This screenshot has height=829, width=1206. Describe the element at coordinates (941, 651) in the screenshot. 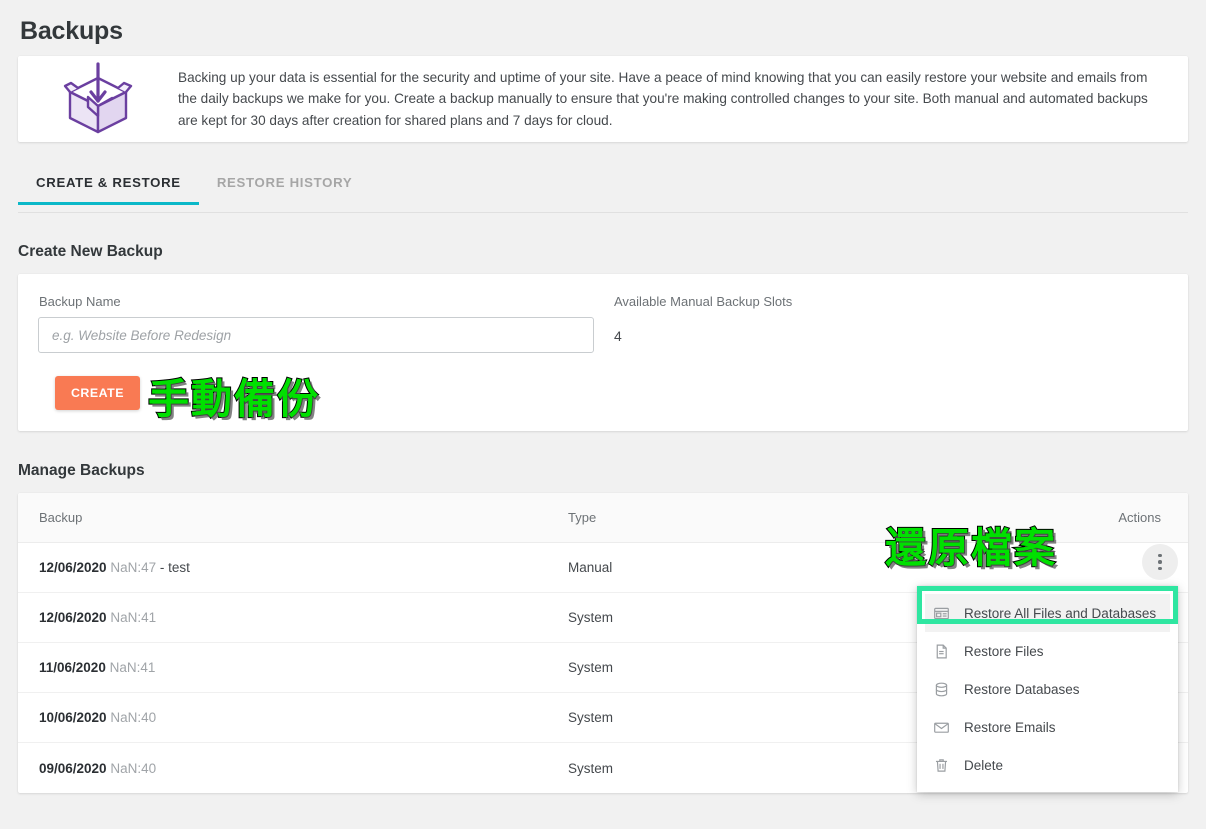

I see `file-icon` at that location.